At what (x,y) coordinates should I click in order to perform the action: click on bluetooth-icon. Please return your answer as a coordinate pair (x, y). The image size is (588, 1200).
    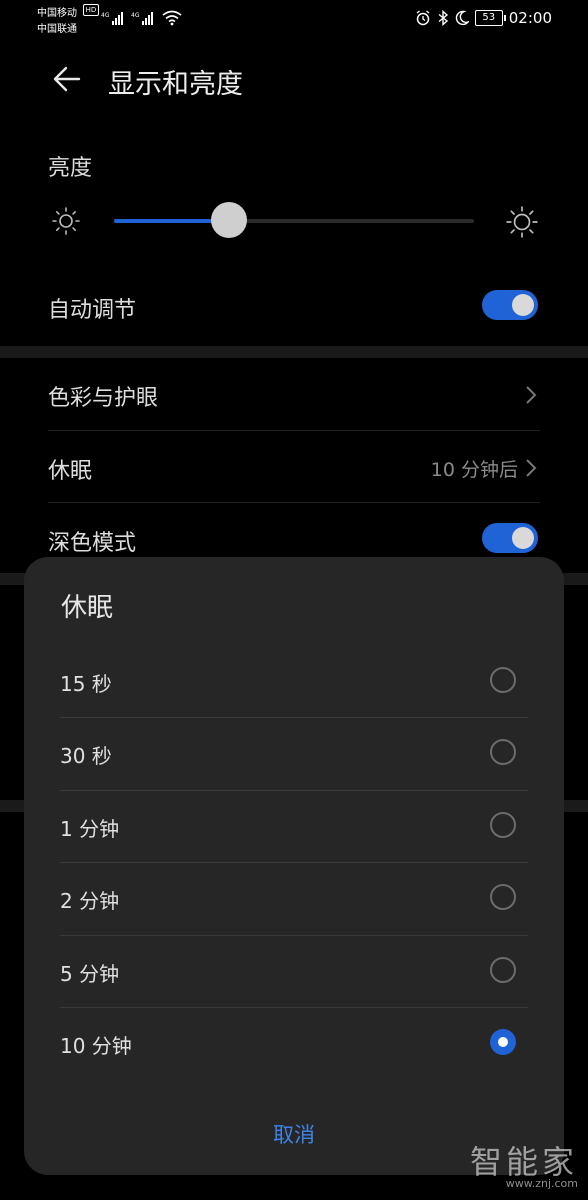
    Looking at the image, I should click on (443, 18).